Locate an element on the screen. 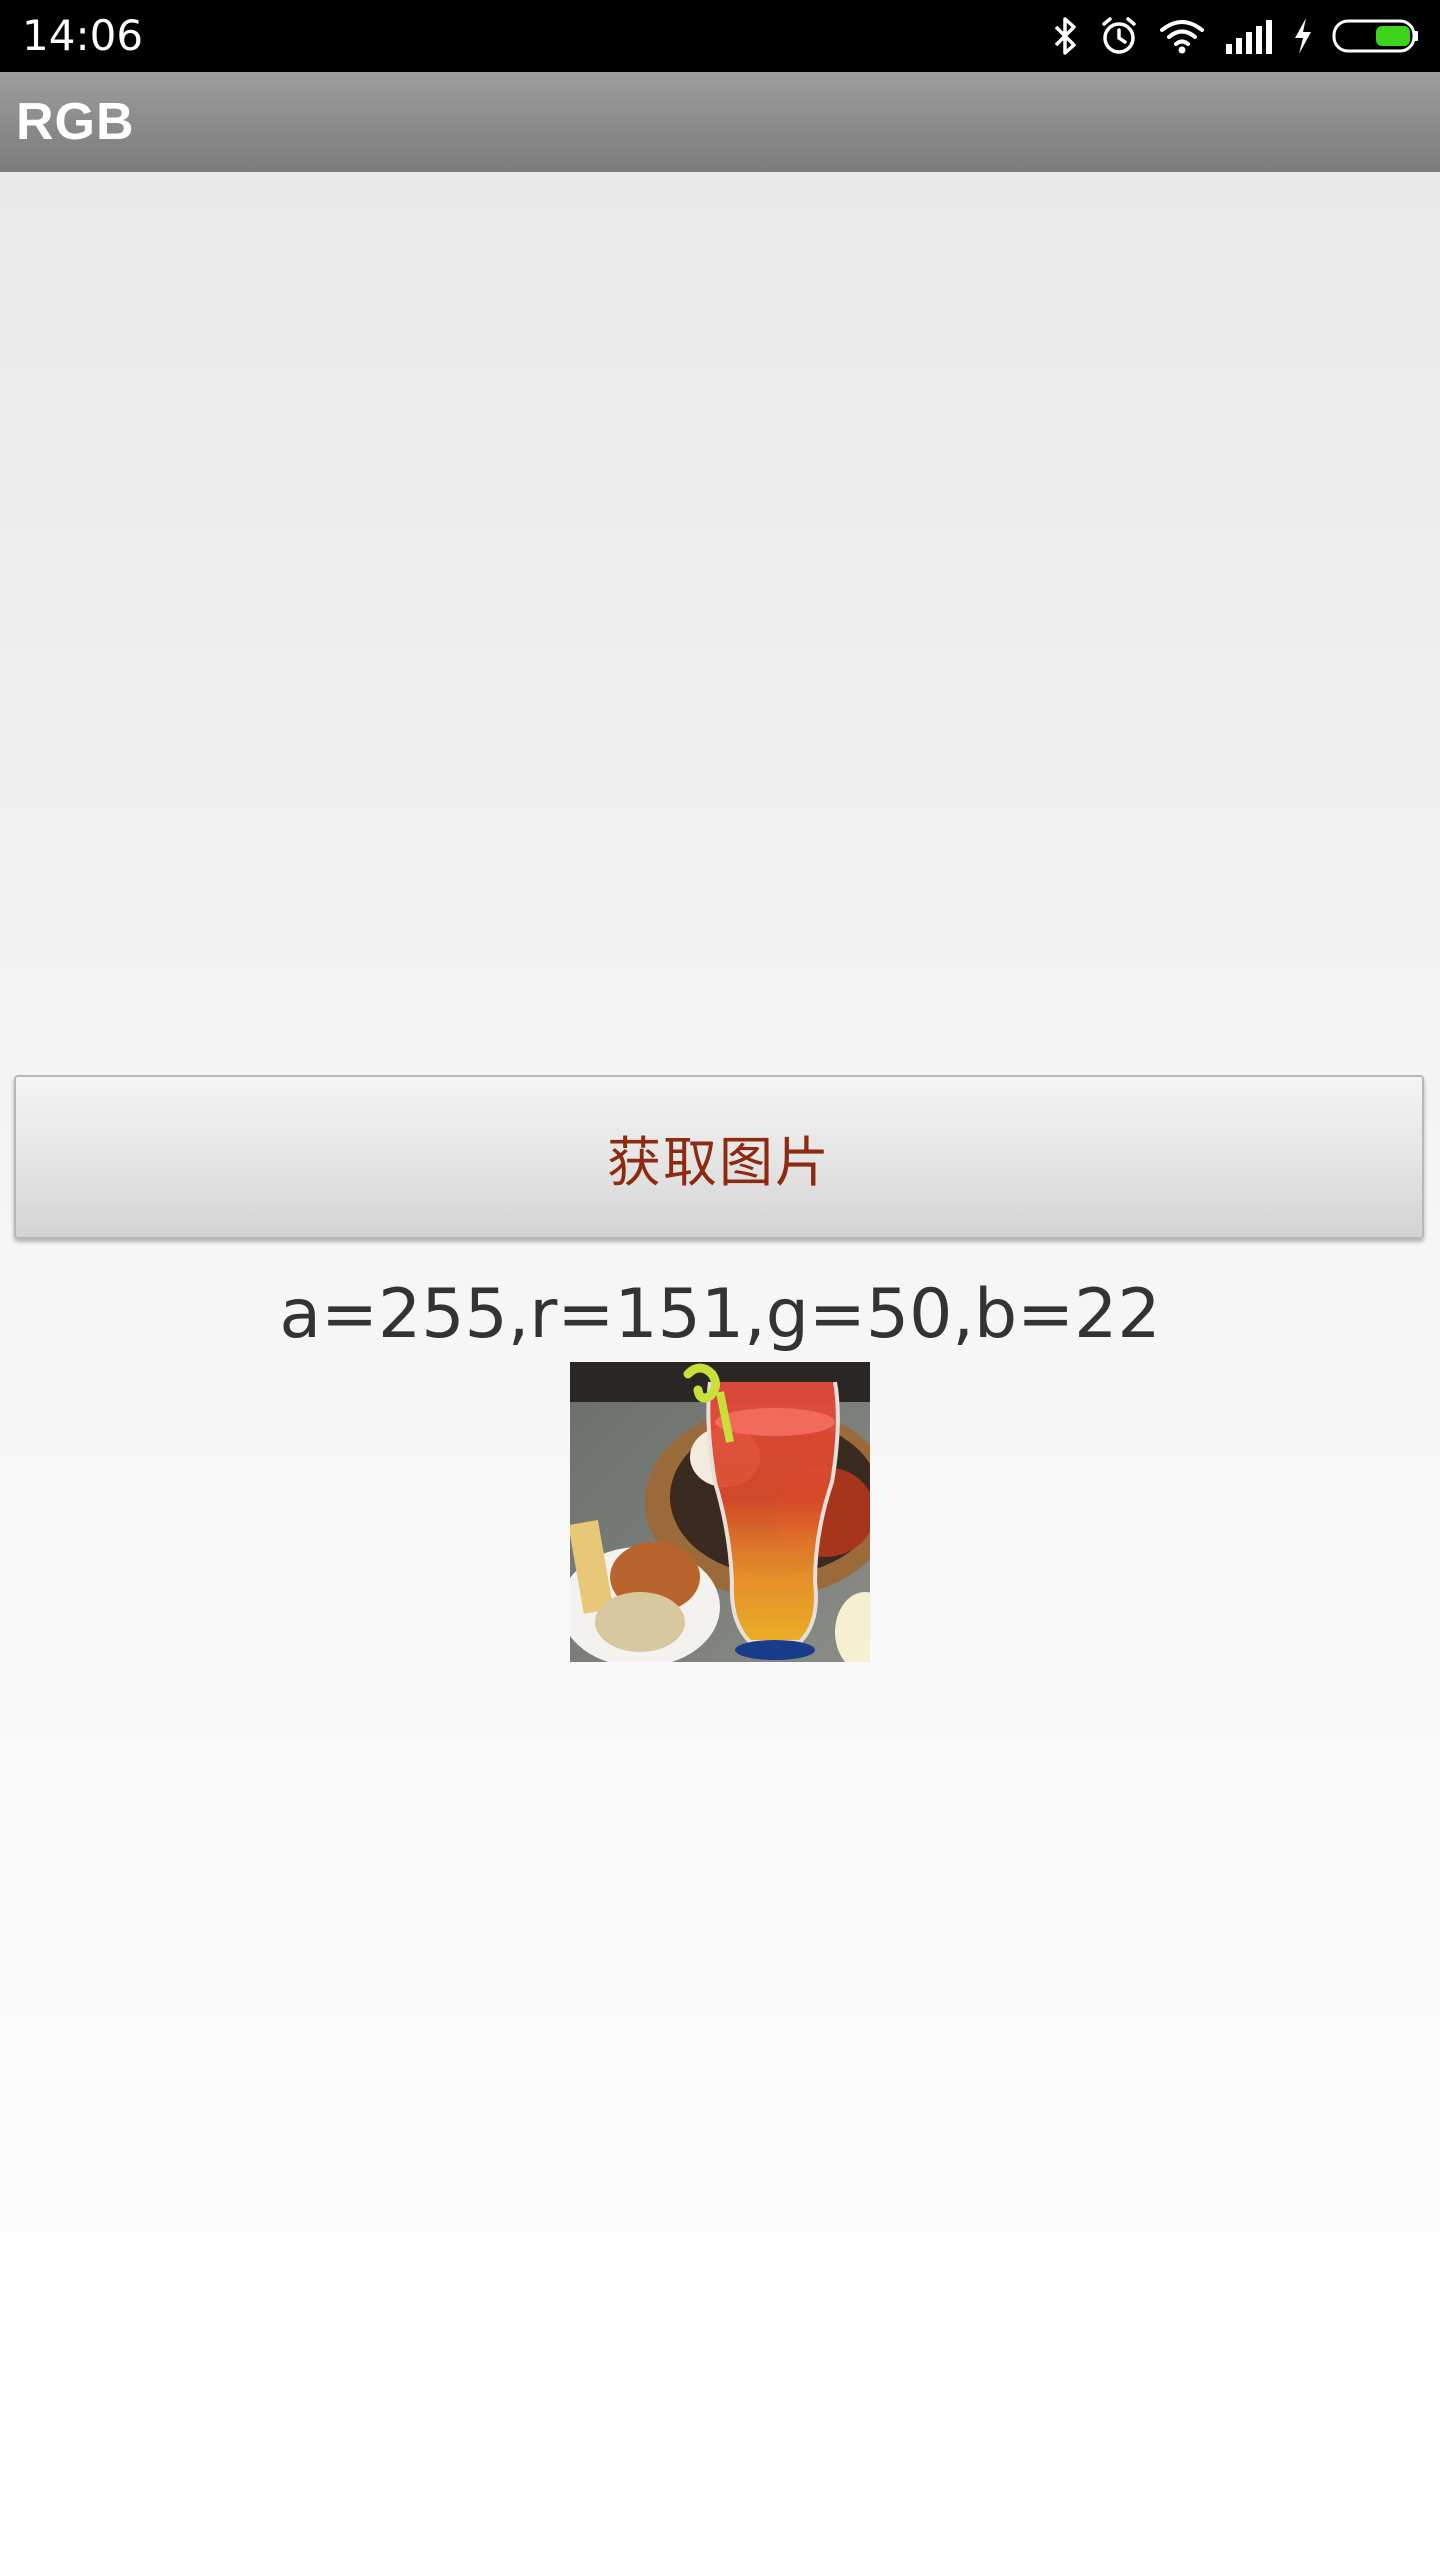  alarm-icon is located at coordinates (1119, 36).